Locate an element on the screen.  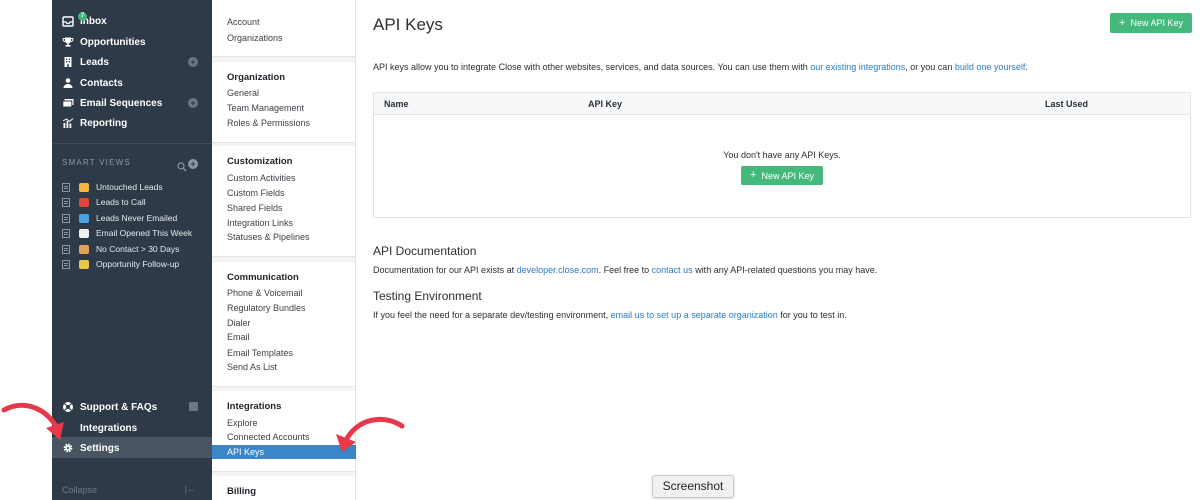
search-icon is located at coordinates (182, 168).